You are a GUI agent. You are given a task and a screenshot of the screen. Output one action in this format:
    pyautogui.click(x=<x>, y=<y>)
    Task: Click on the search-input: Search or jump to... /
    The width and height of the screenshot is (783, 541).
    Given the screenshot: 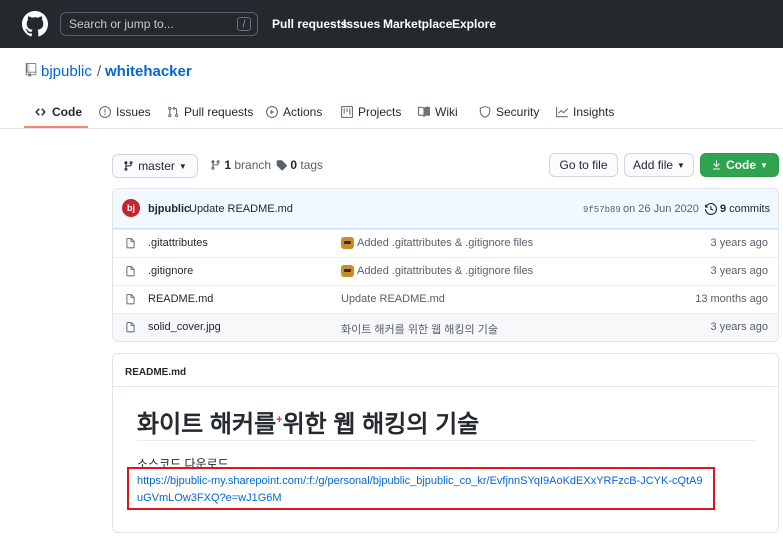 What is the action you would take?
    pyautogui.click(x=159, y=24)
    